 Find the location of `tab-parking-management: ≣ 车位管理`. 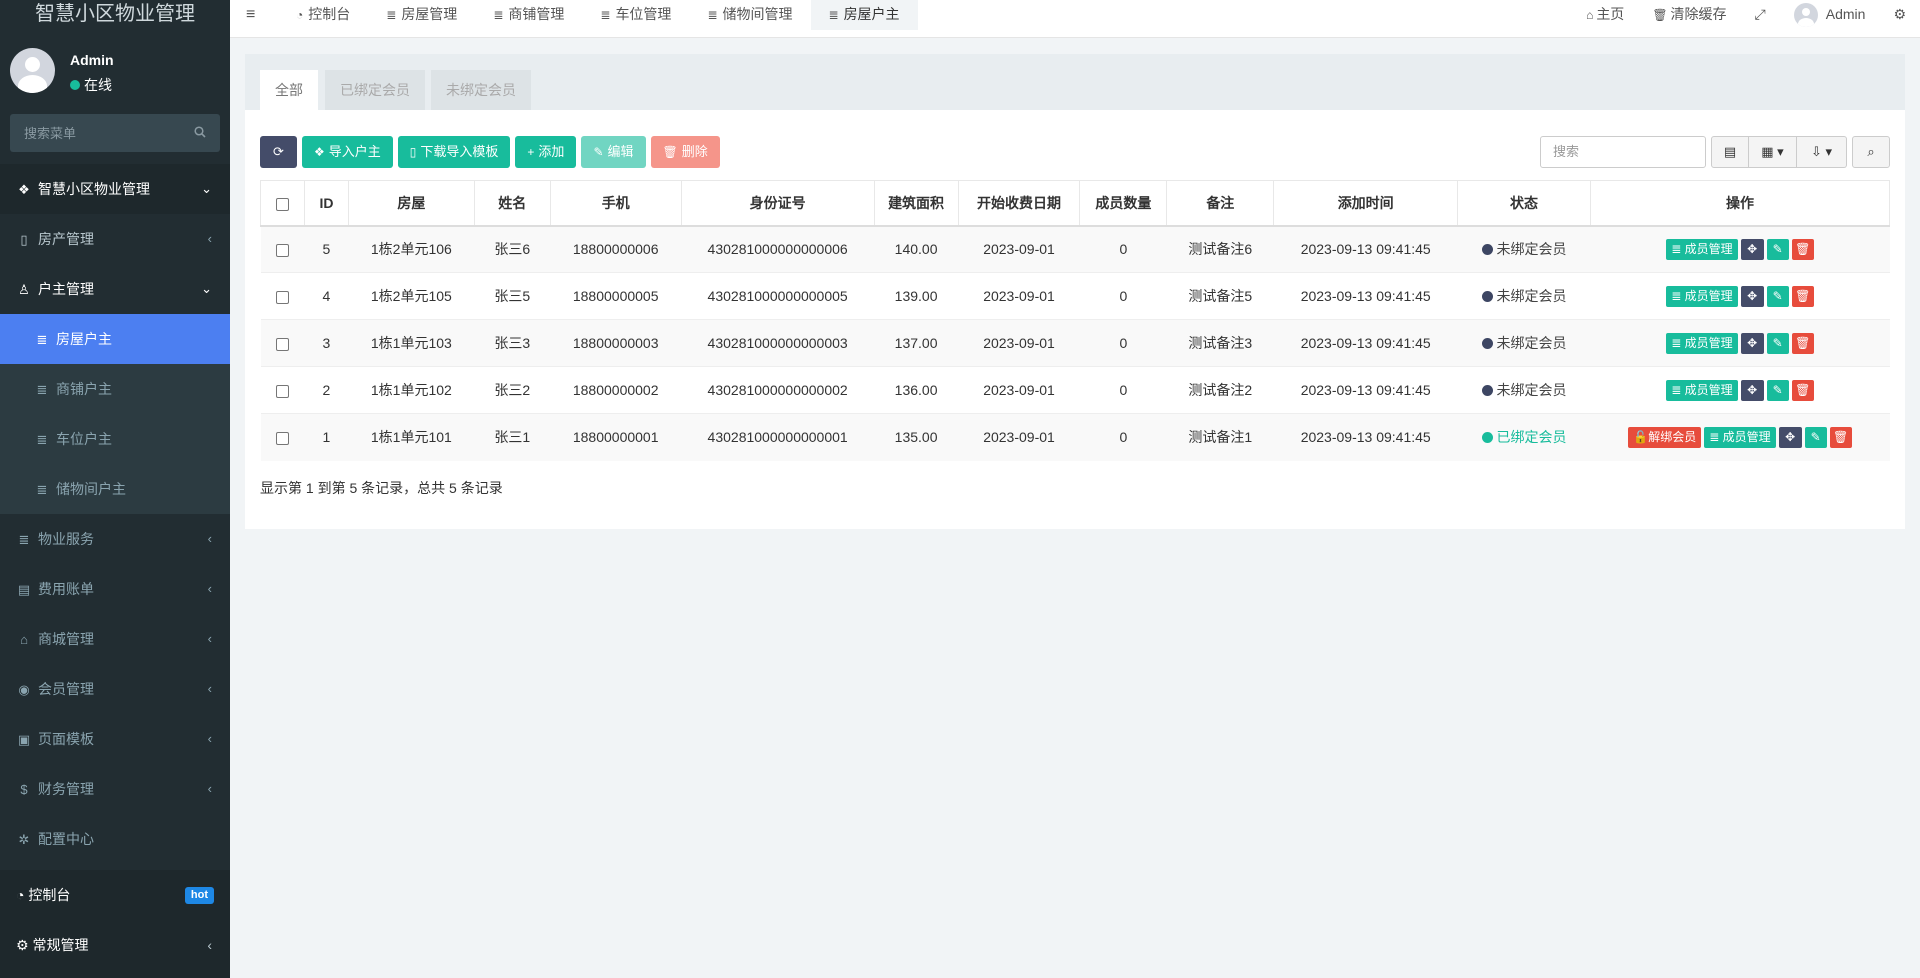

tab-parking-management: ≣ 车位管理 is located at coordinates (635, 15).